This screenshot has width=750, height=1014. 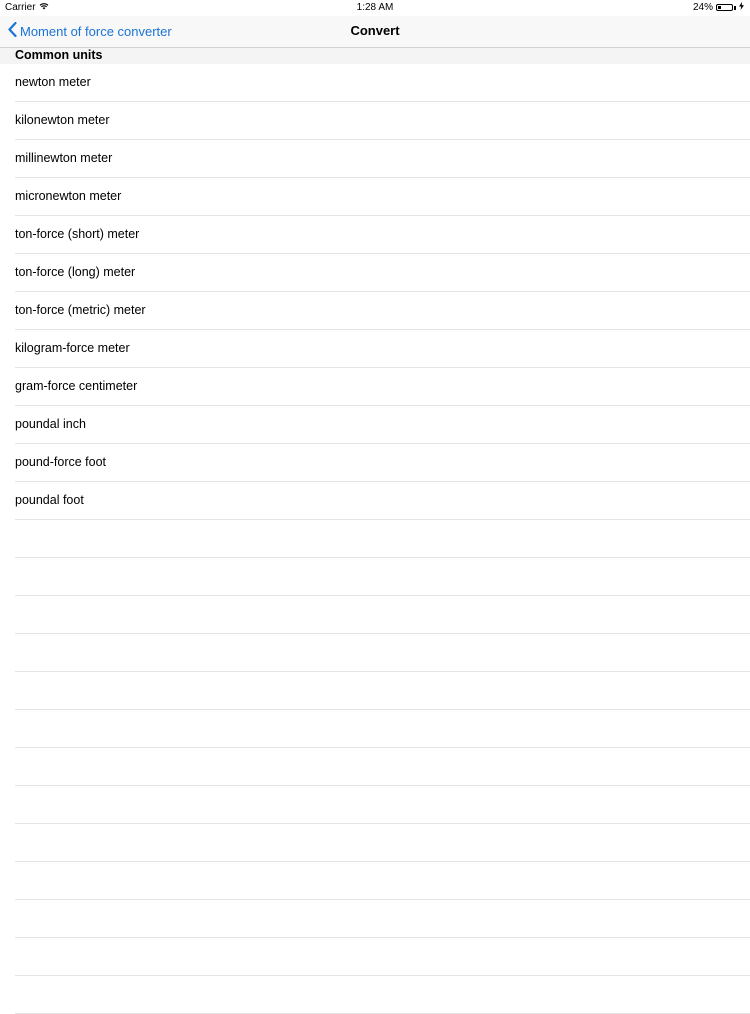 I want to click on unit-row: ton-force (short) meter, so click(x=382, y=235).